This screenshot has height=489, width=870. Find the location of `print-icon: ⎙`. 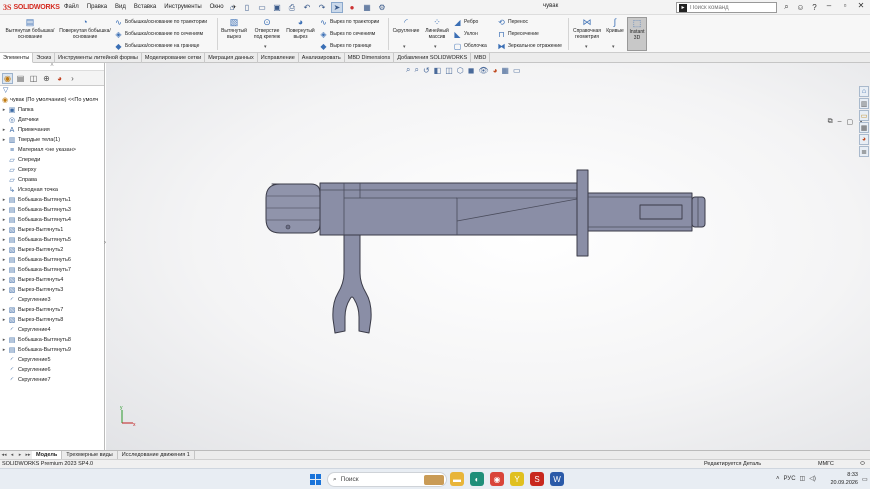

print-icon: ⎙ is located at coordinates (292, 7).